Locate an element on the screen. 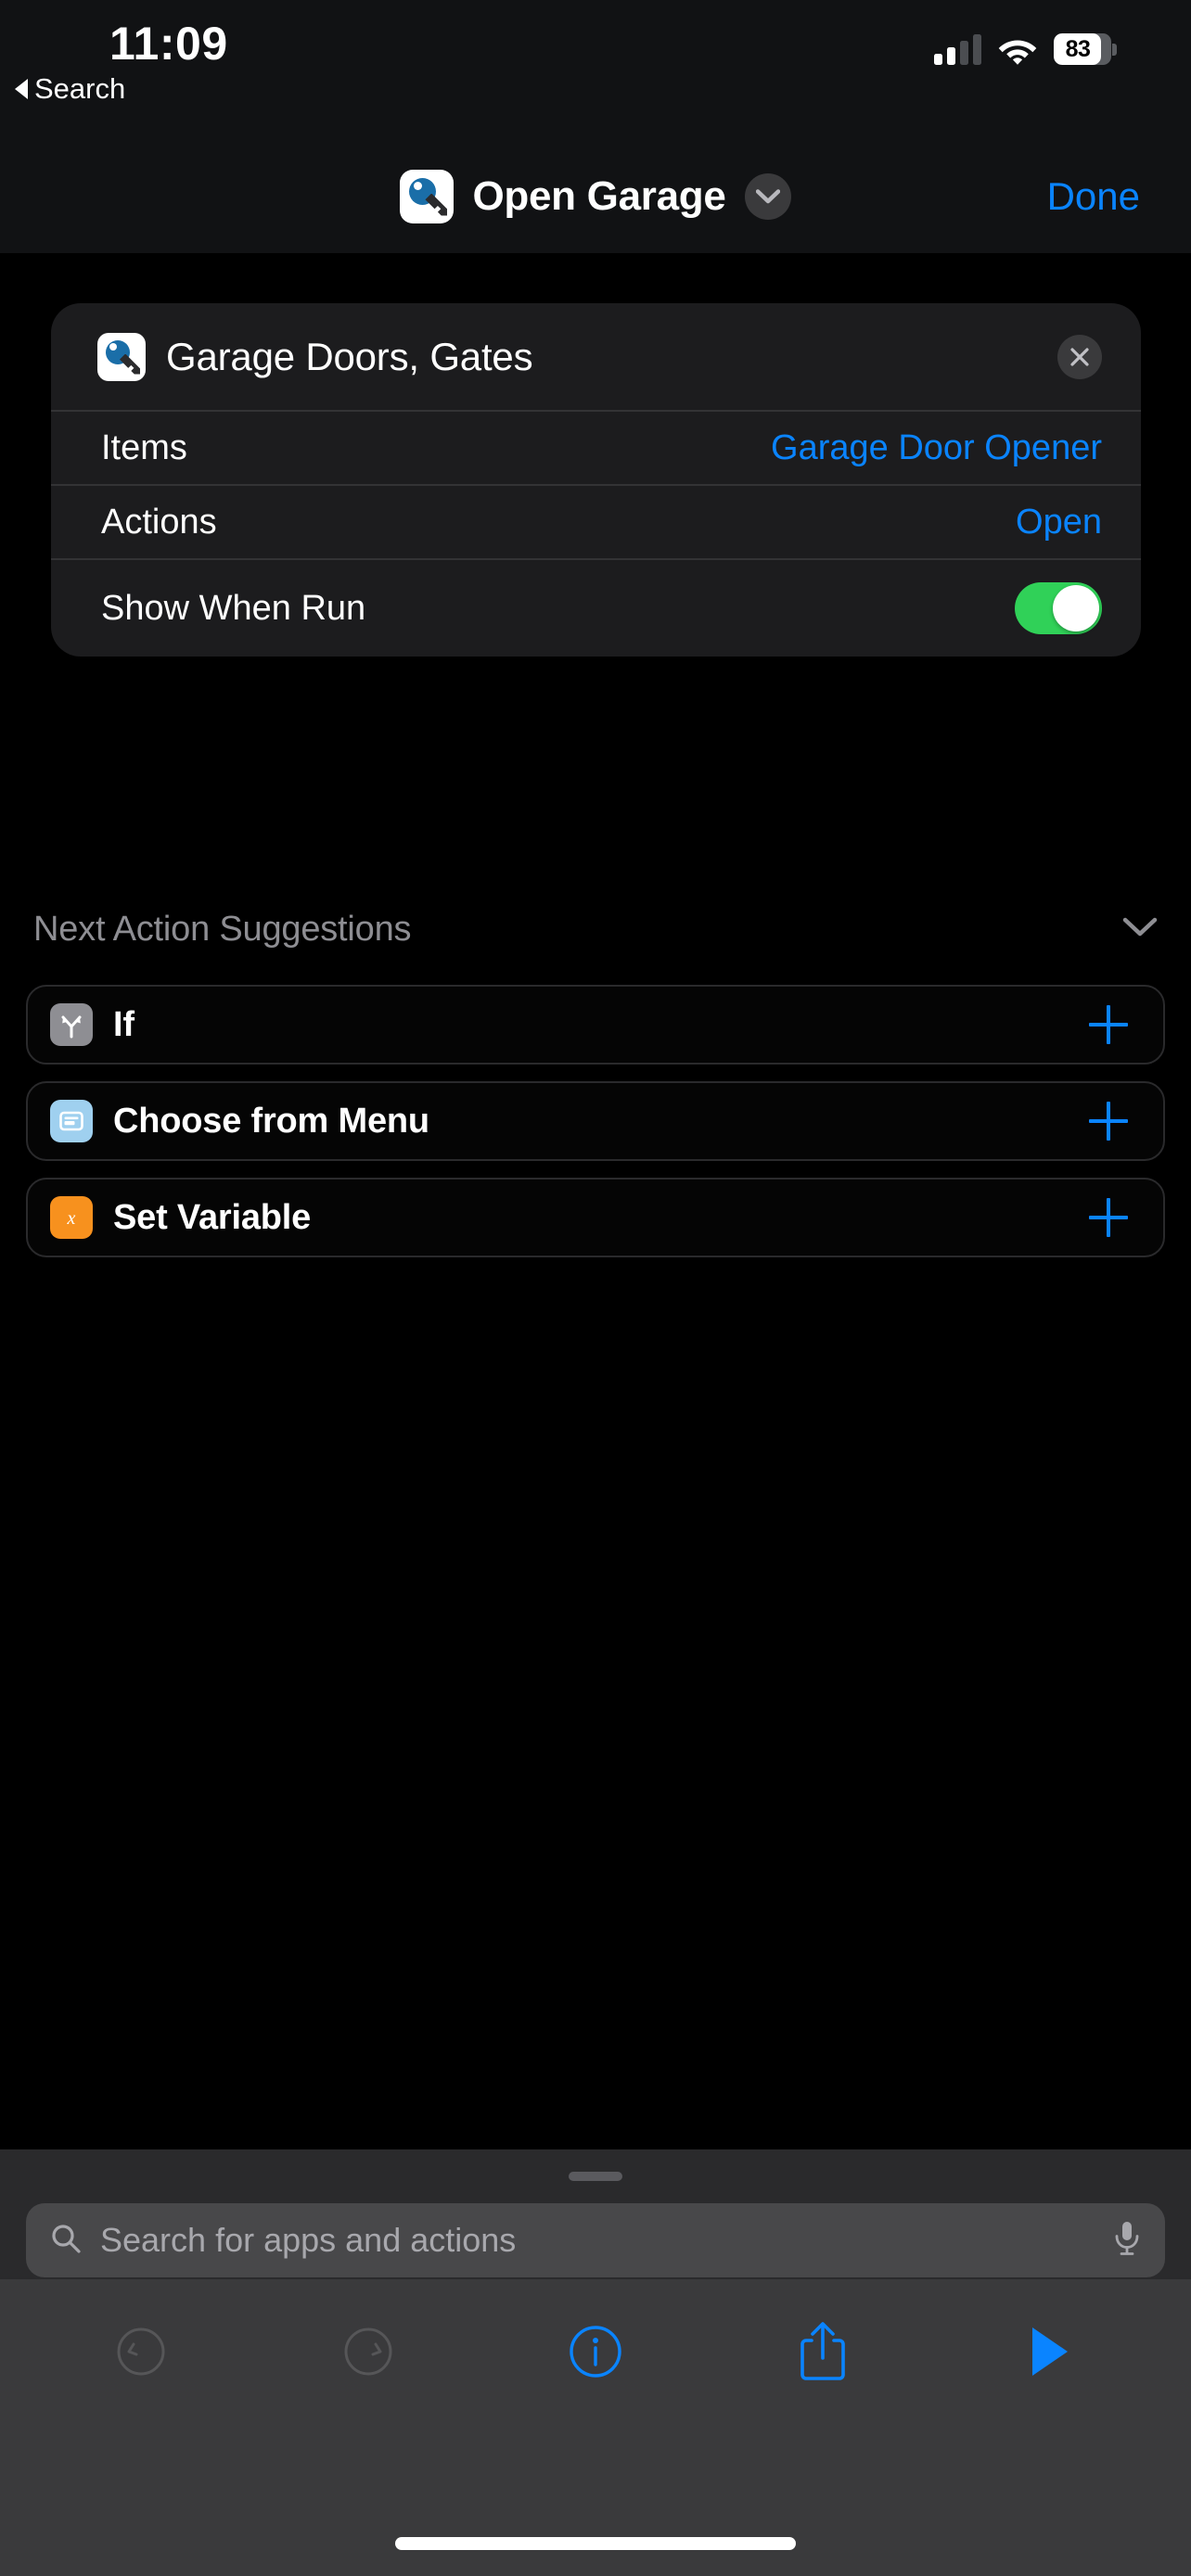  action-card-title: Garage Doors, Gates is located at coordinates (349, 356).